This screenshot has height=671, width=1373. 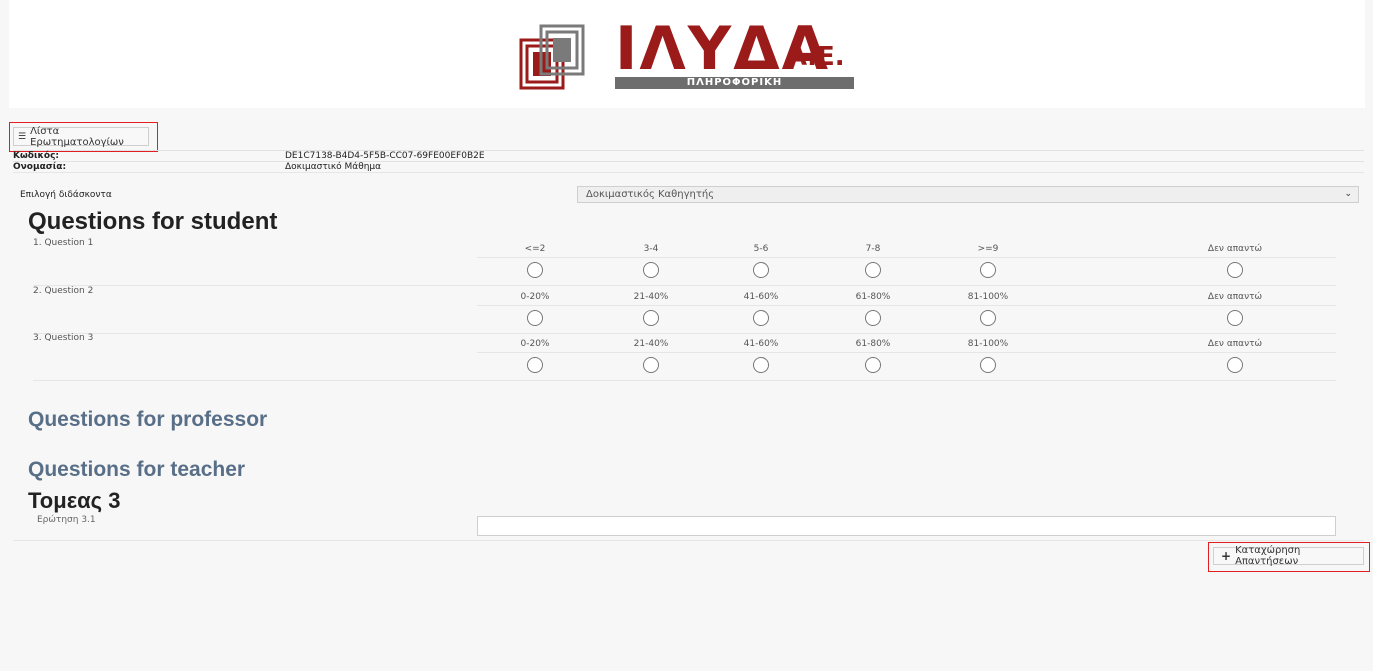 What do you see at coordinates (906, 526) in the screenshot?
I see `sector-question-input` at bounding box center [906, 526].